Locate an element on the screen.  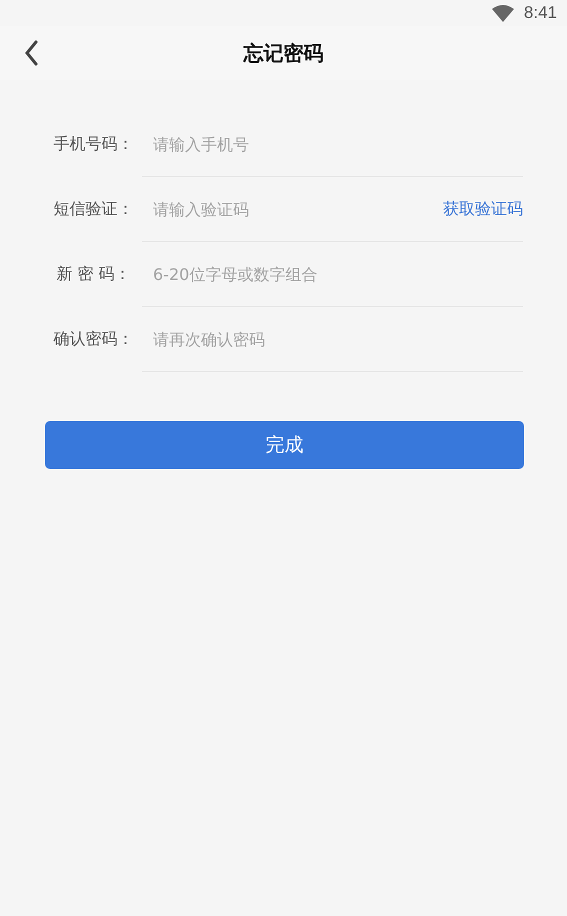
wifi-icon is located at coordinates (503, 13).